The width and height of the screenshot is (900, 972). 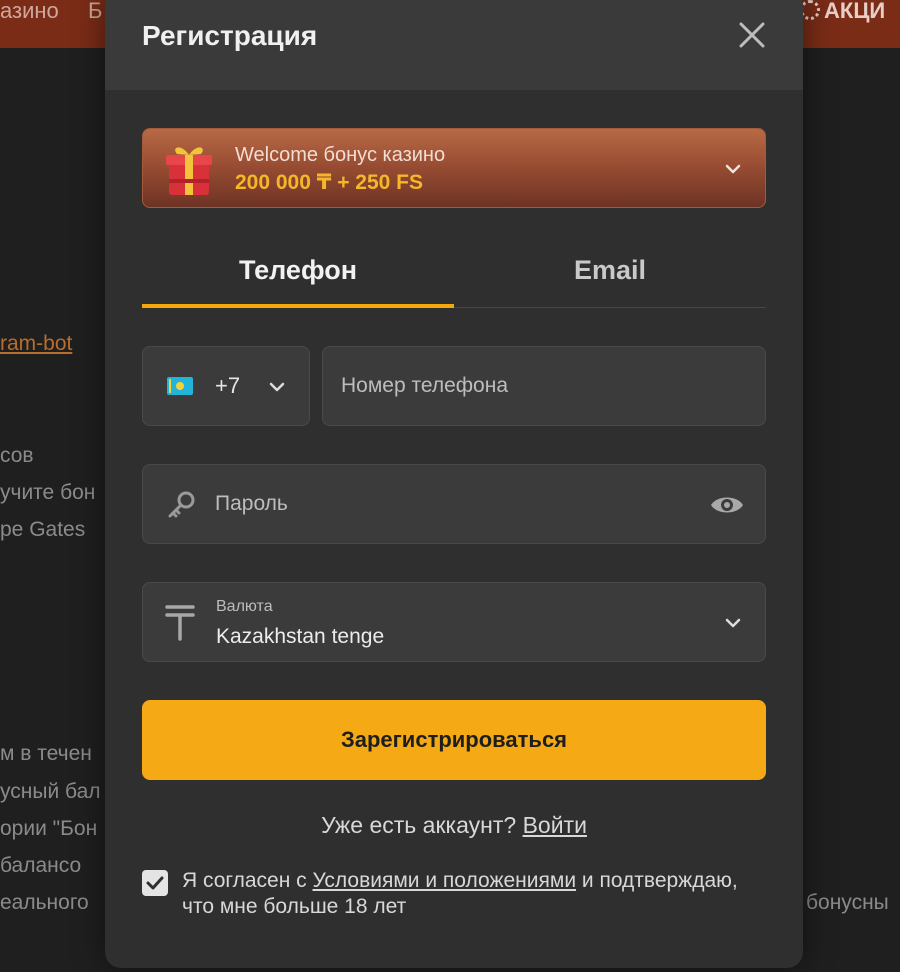 I want to click on login-prompt: Уже есть аккаунт? Войти, so click(x=454, y=825).